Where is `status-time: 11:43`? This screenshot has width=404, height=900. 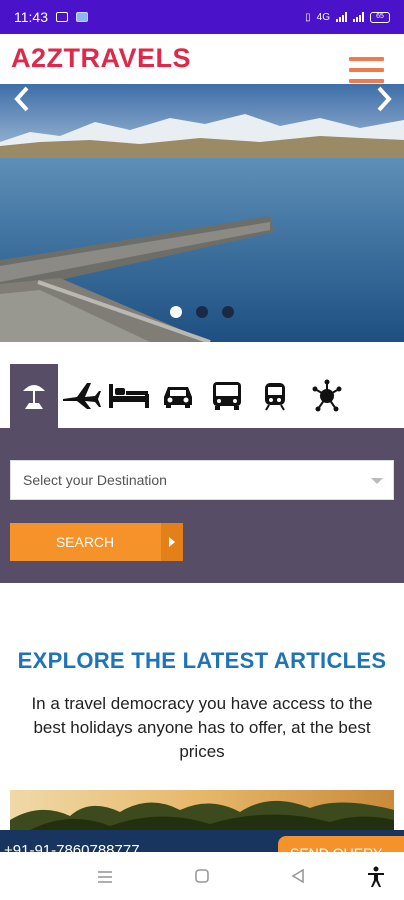 status-time: 11:43 is located at coordinates (31, 17).